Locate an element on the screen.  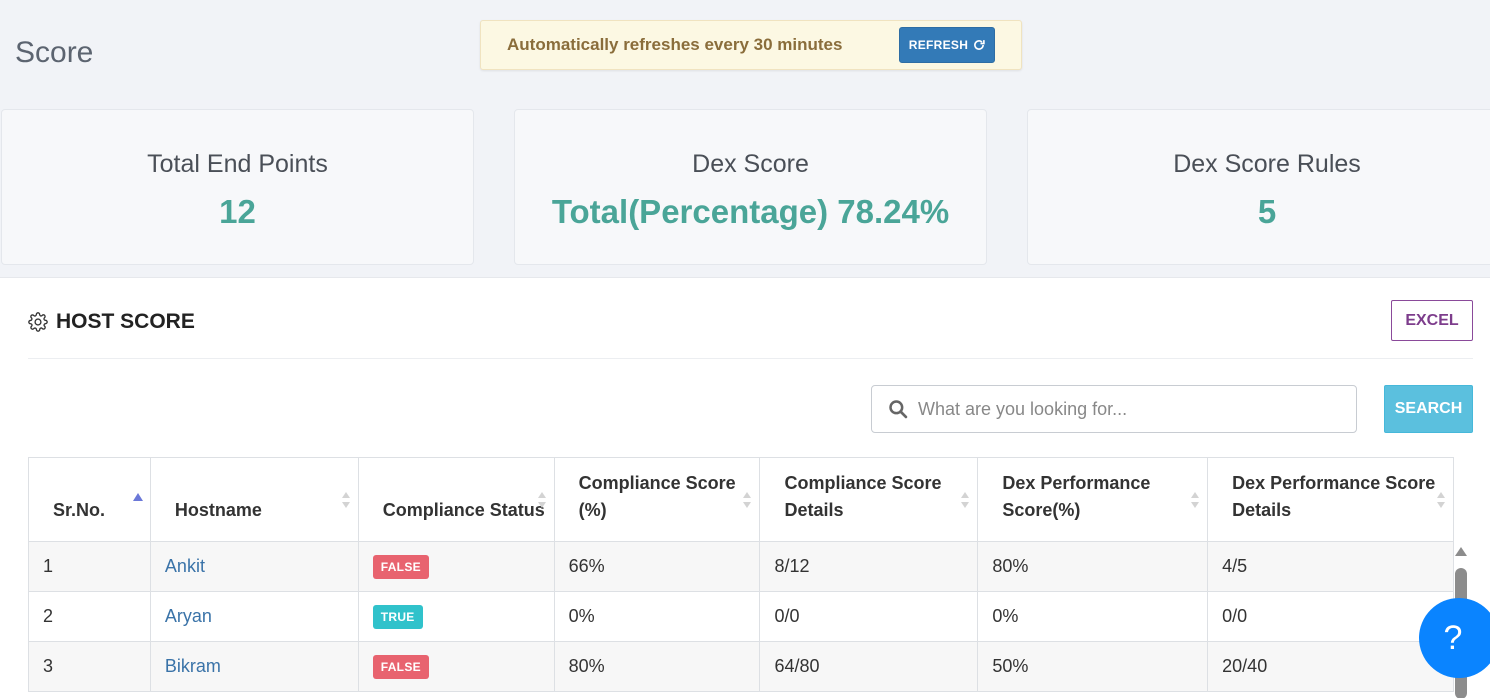
dex-score-card: Dex Score Total(Percentage) 78.24% is located at coordinates (750, 187).